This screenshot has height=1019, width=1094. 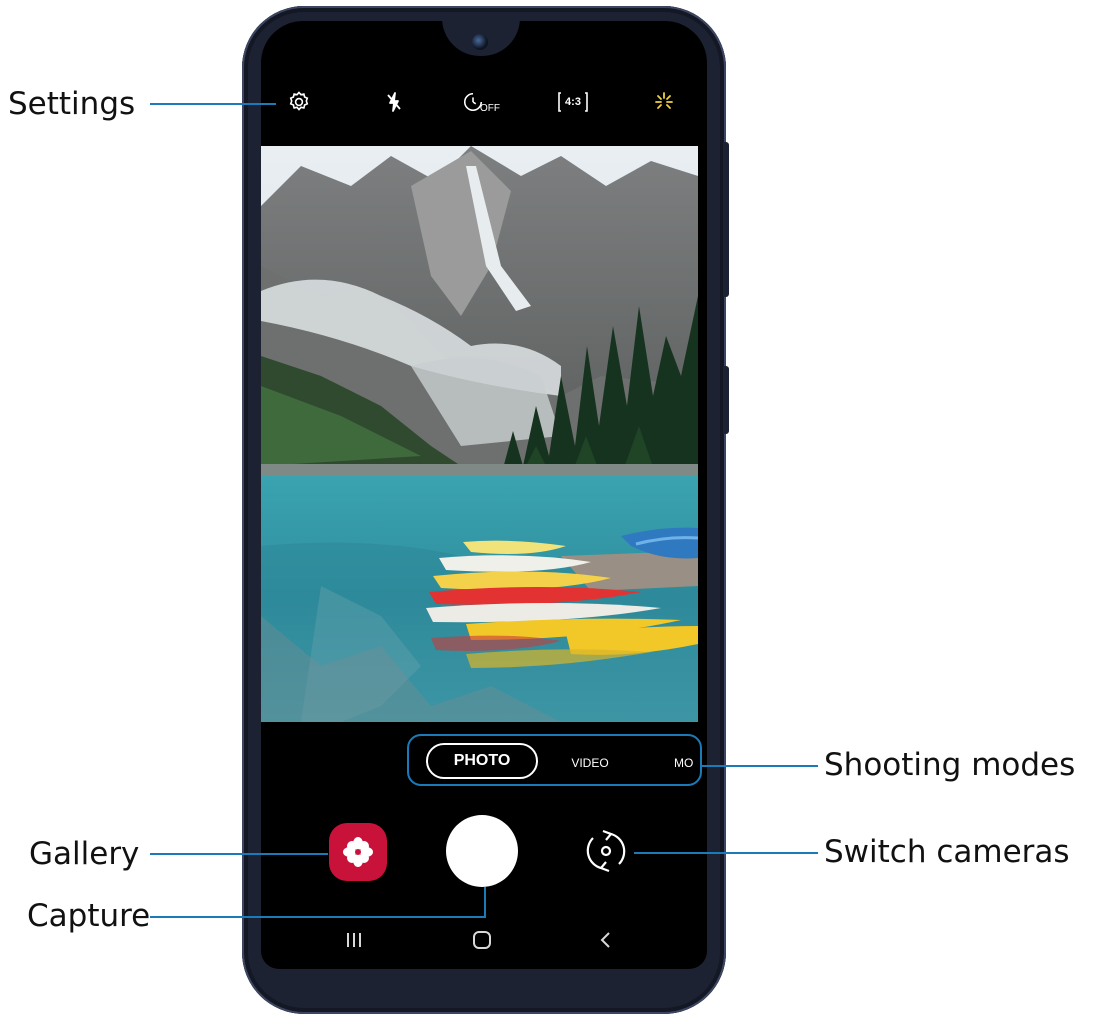 What do you see at coordinates (482, 761) in the screenshot?
I see `mode-photo-tab: PHOTO` at bounding box center [482, 761].